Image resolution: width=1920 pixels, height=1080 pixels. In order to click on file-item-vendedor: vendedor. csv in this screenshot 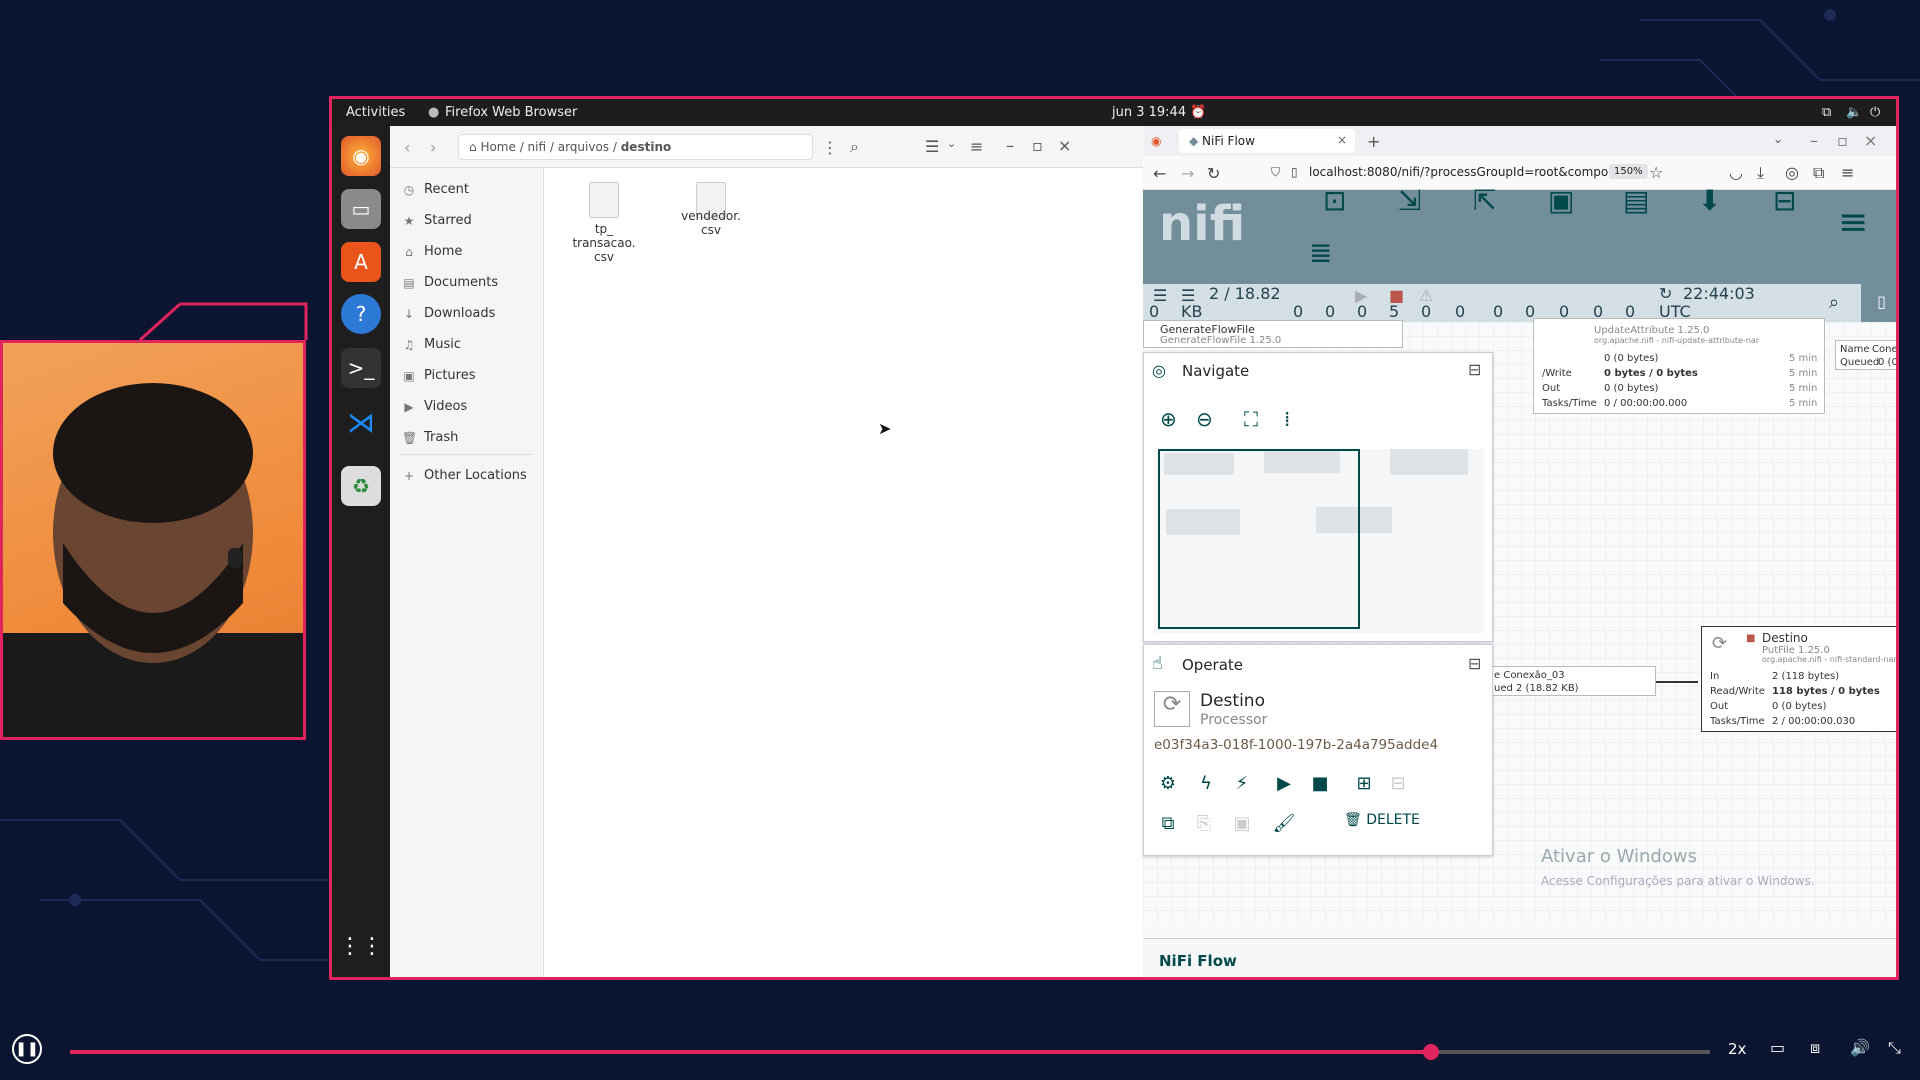, I will do `click(711, 223)`.